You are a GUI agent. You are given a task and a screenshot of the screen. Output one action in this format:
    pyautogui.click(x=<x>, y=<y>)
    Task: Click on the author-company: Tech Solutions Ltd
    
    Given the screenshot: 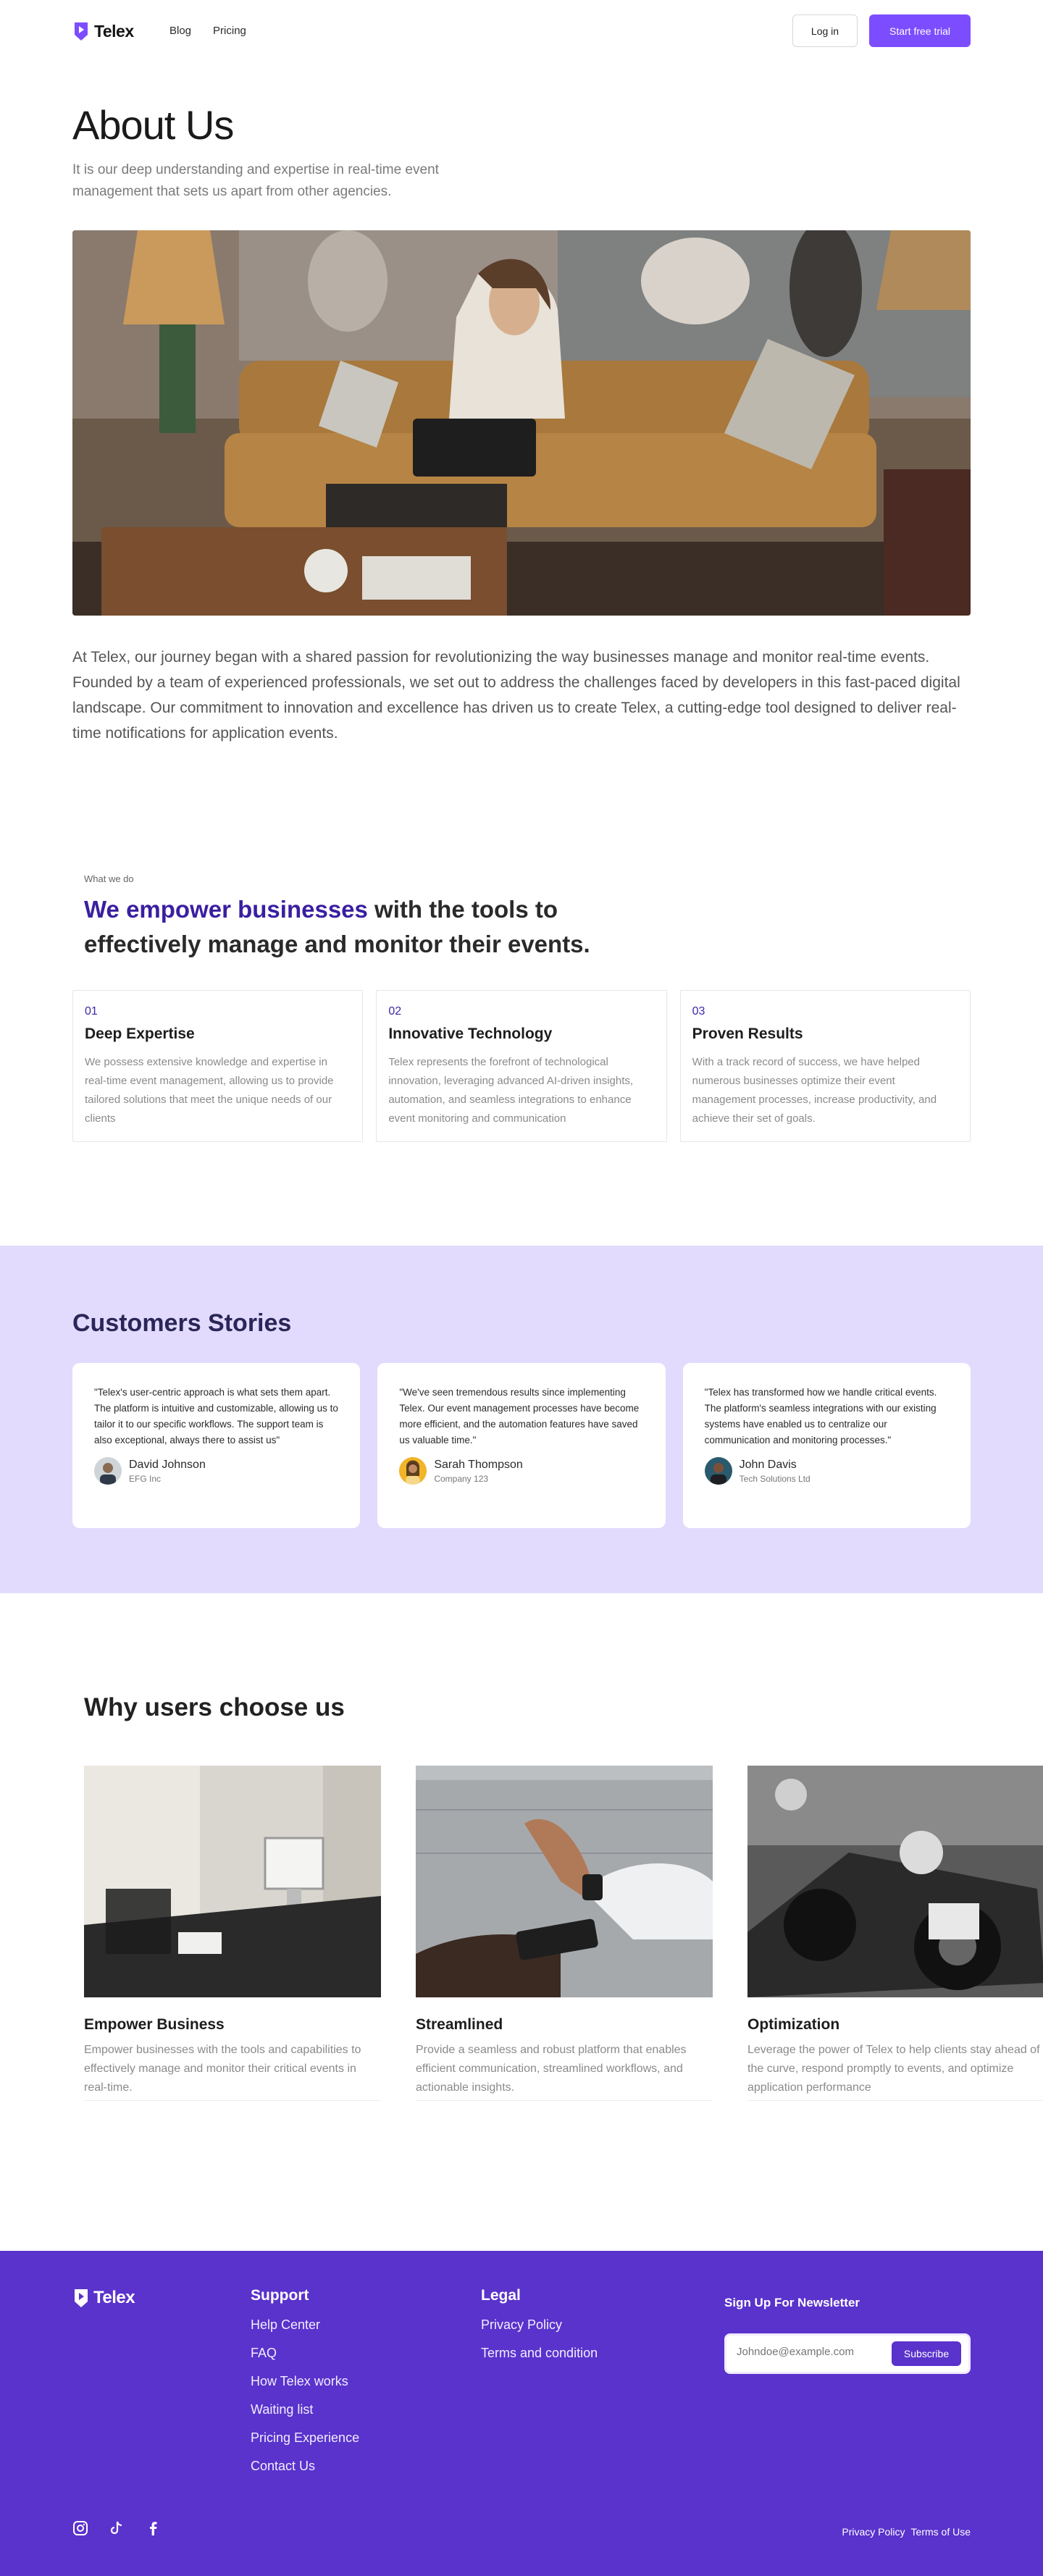 What is the action you would take?
    pyautogui.click(x=774, y=1478)
    